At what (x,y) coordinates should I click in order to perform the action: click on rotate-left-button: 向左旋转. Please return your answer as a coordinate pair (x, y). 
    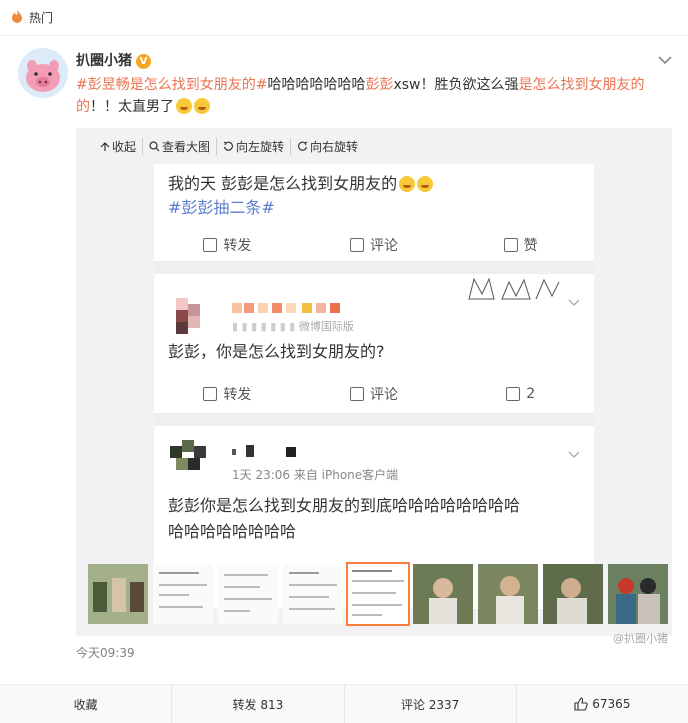
    Looking at the image, I should click on (254, 146).